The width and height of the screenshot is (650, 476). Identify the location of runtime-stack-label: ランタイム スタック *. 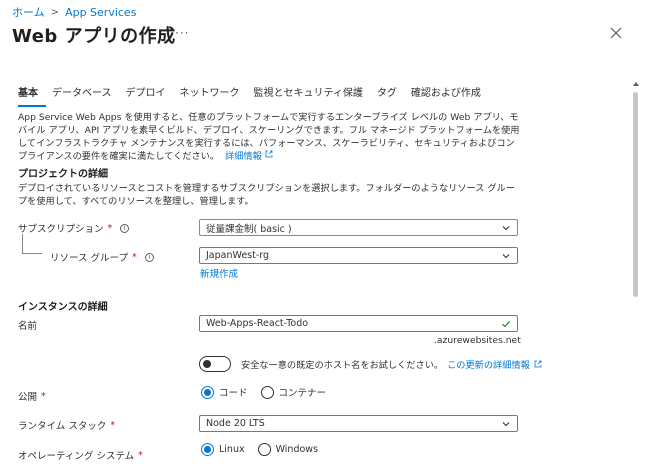
(67, 425).